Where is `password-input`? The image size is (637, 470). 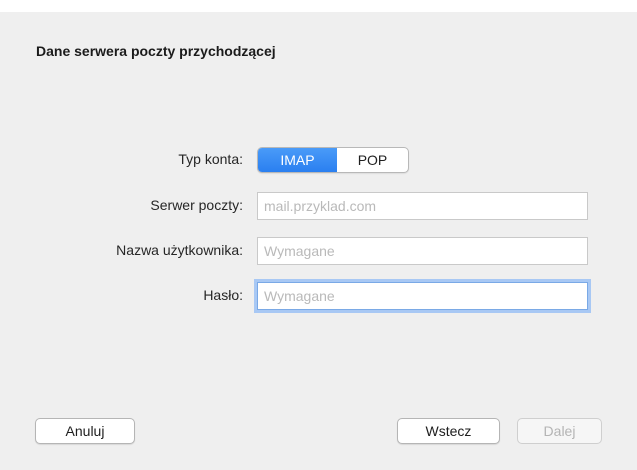
password-input is located at coordinates (422, 296).